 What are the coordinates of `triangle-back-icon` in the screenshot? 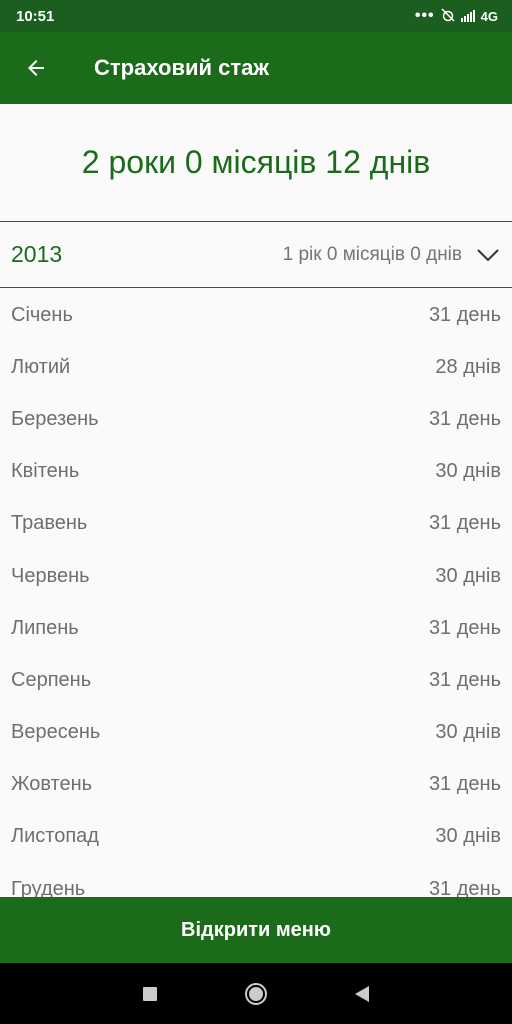 It's located at (362, 993).